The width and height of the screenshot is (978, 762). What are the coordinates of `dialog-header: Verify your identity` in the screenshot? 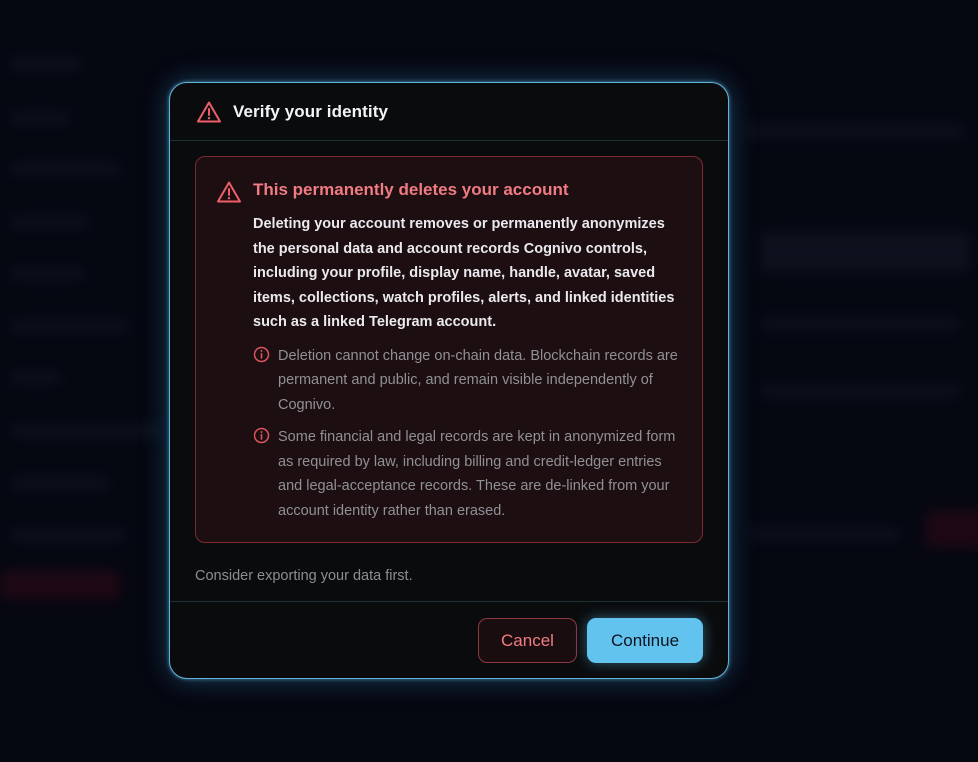 It's located at (449, 112).